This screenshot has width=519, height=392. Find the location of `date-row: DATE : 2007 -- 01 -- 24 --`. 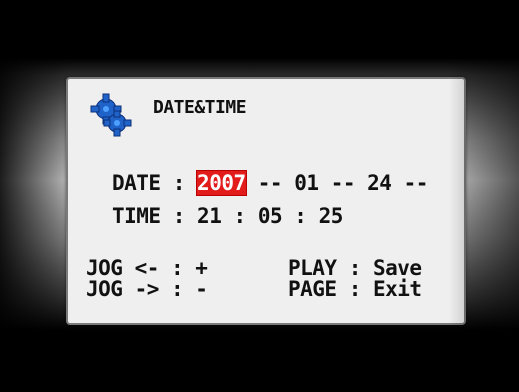

date-row: DATE : 2007 -- 01 -- 24 -- is located at coordinates (270, 183).